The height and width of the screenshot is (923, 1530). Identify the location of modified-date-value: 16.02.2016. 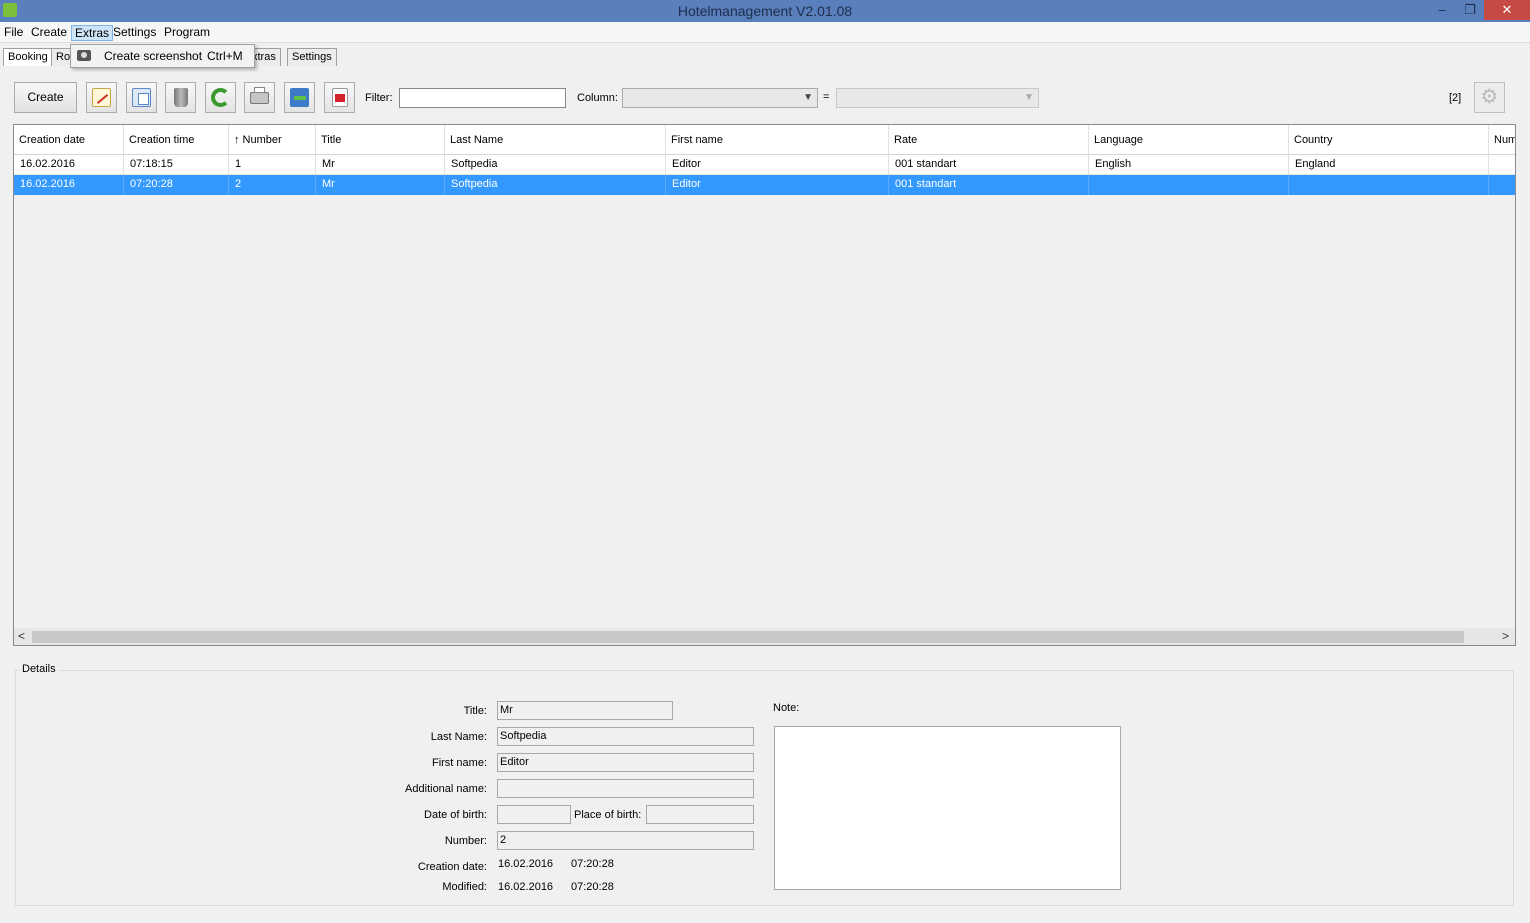
(526, 886).